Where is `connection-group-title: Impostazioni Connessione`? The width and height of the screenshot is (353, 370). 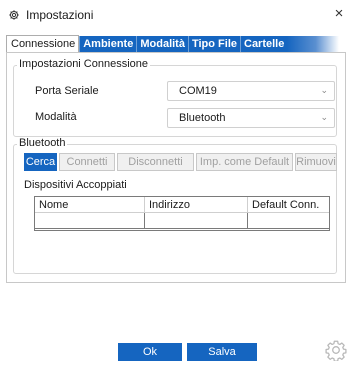
connection-group-title: Impostazioni Connessione is located at coordinates (84, 64).